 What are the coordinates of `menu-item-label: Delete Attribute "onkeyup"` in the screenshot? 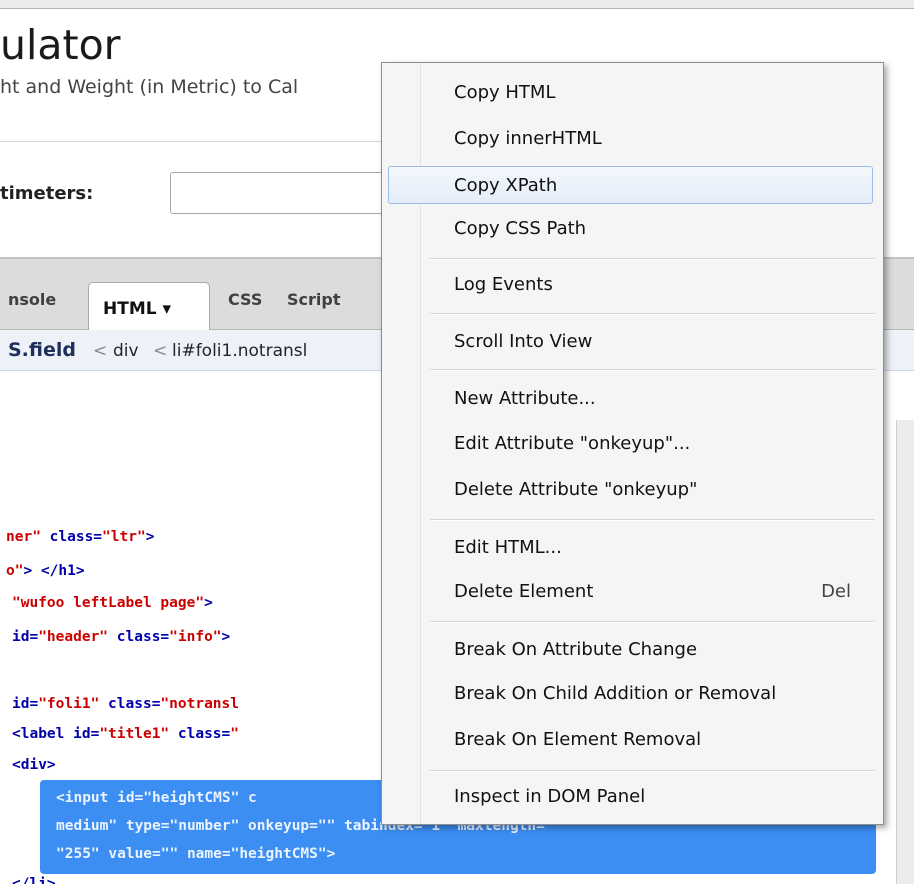 It's located at (576, 489).